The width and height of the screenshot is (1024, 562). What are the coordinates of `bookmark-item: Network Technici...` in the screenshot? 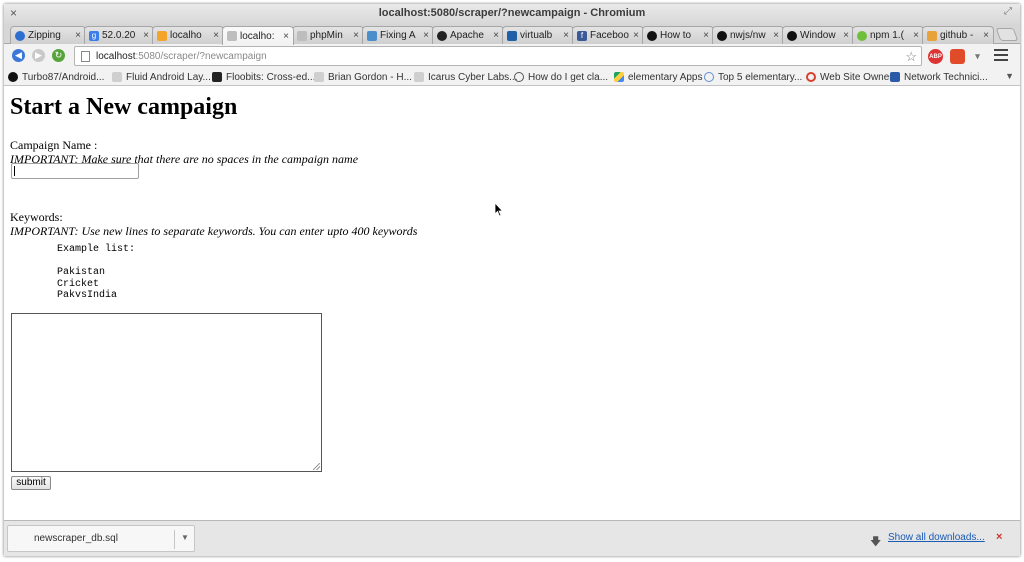 It's located at (939, 77).